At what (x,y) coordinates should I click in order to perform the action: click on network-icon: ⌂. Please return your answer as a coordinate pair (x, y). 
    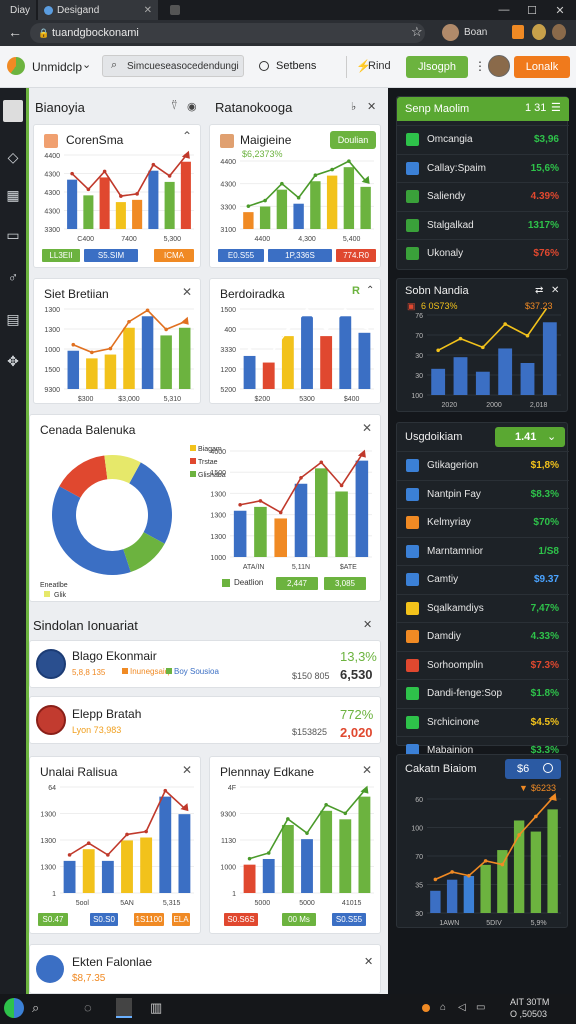
    Looking at the image, I should click on (443, 1007).